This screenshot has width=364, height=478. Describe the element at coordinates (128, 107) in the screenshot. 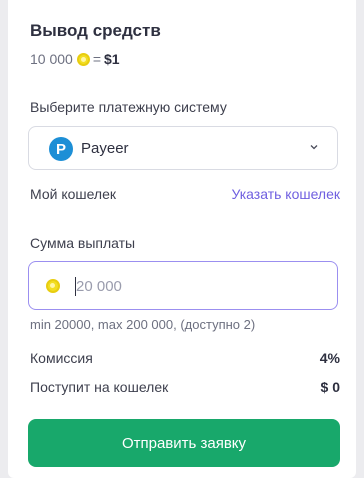

I see `payment-system-label: Выберите платежную систему` at that location.